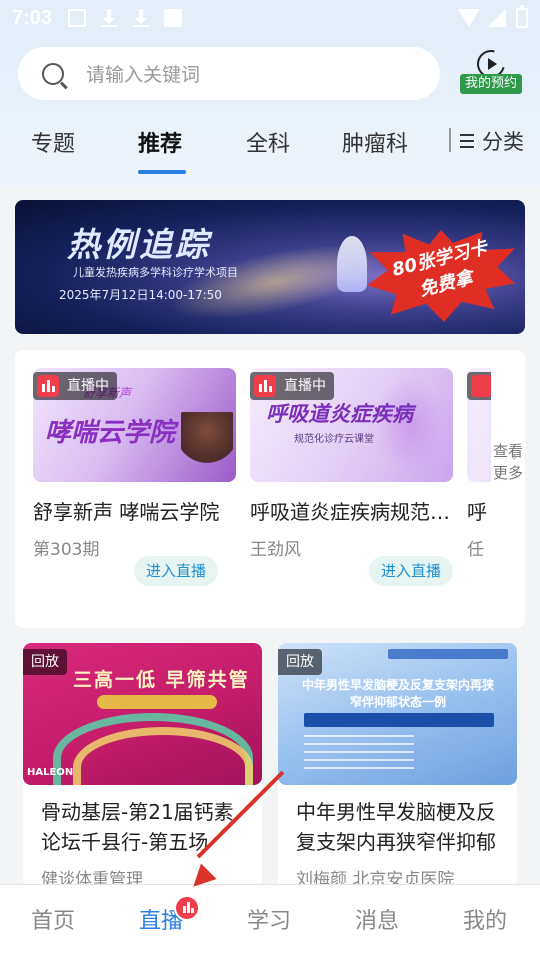 The height and width of the screenshot is (960, 540). What do you see at coordinates (53, 919) in the screenshot?
I see `nav-home: 首页` at bounding box center [53, 919].